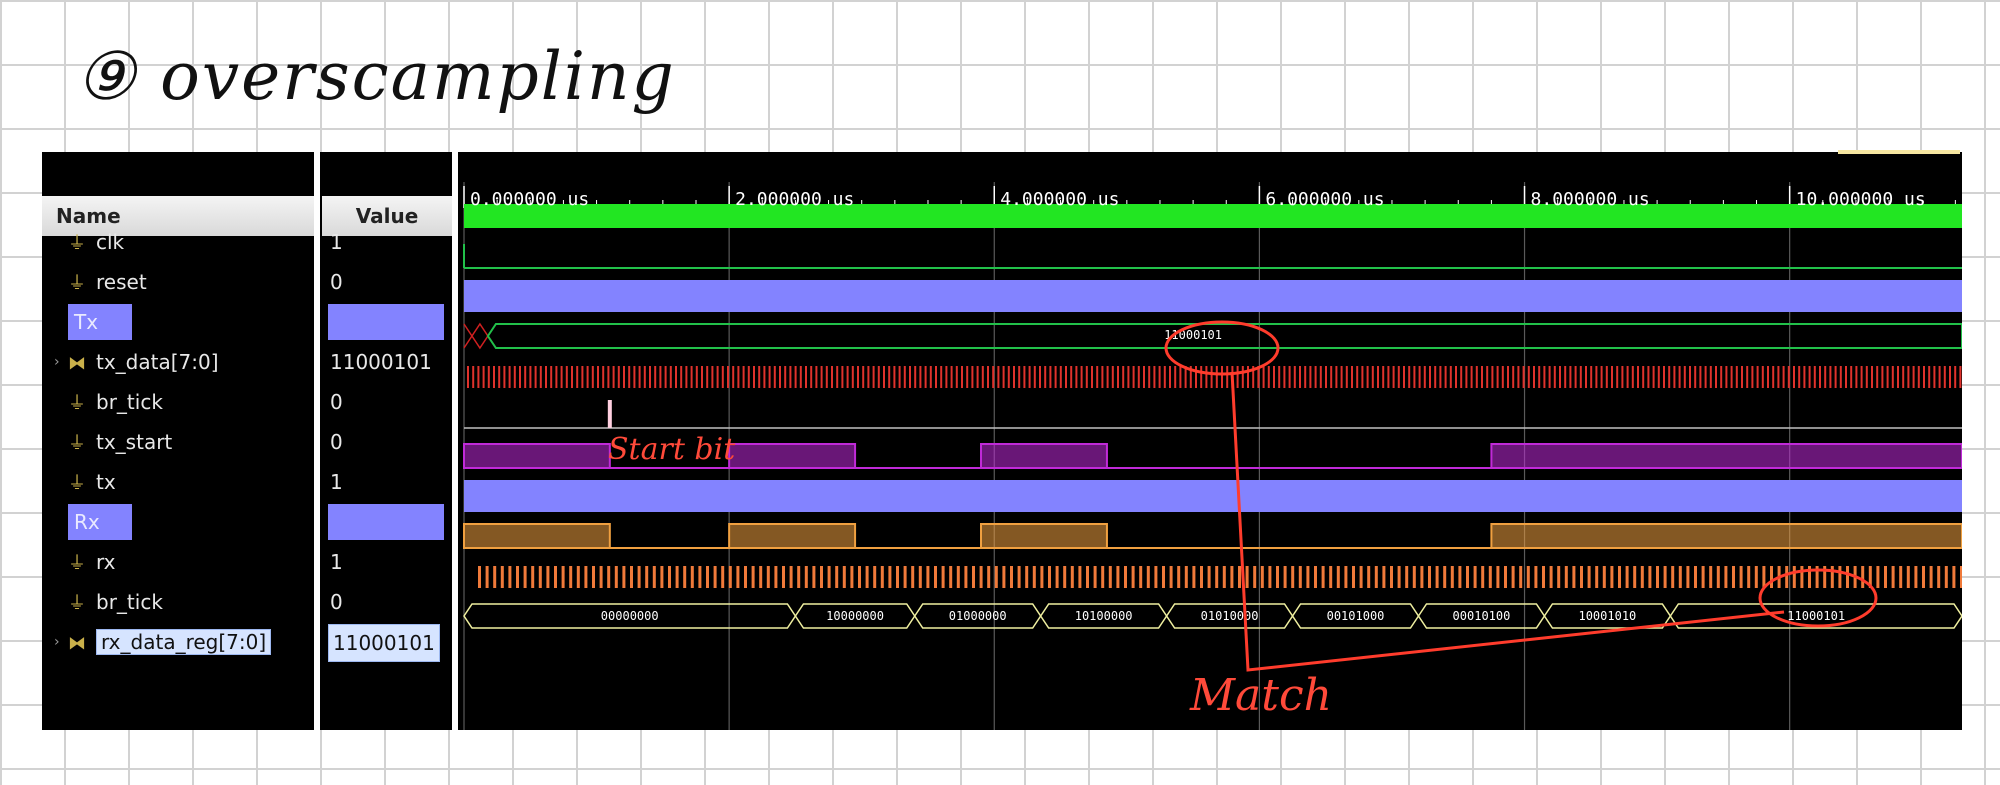 This screenshot has height=785, width=2000. I want to click on tx-data-highlight-circle, so click(1222, 348).